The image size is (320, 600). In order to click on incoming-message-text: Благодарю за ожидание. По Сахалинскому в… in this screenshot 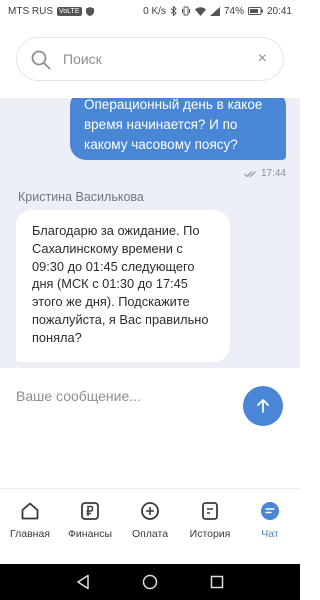, I will do `click(120, 284)`.